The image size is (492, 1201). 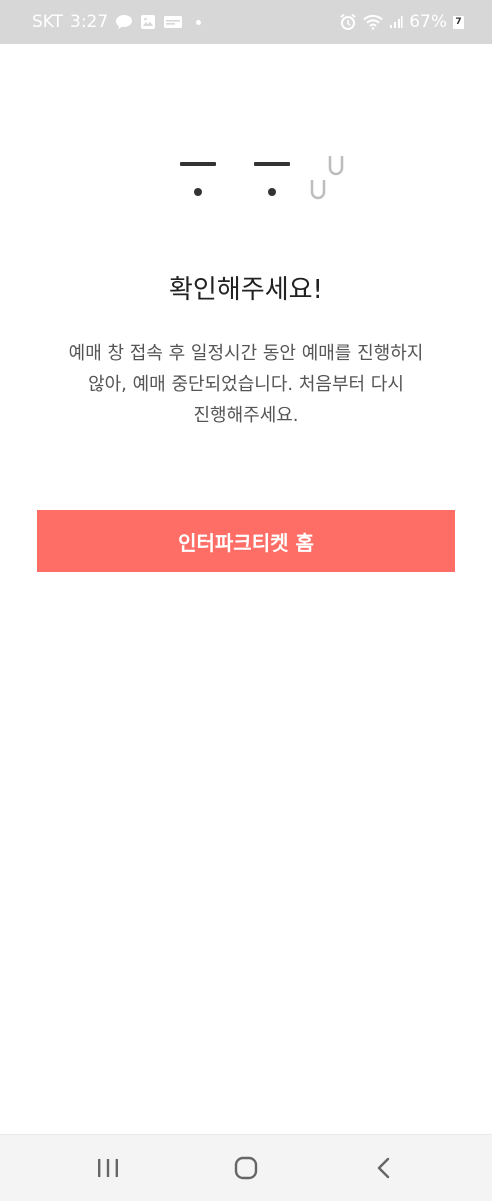 I want to click on recent-apps-button, so click(x=108, y=1168).